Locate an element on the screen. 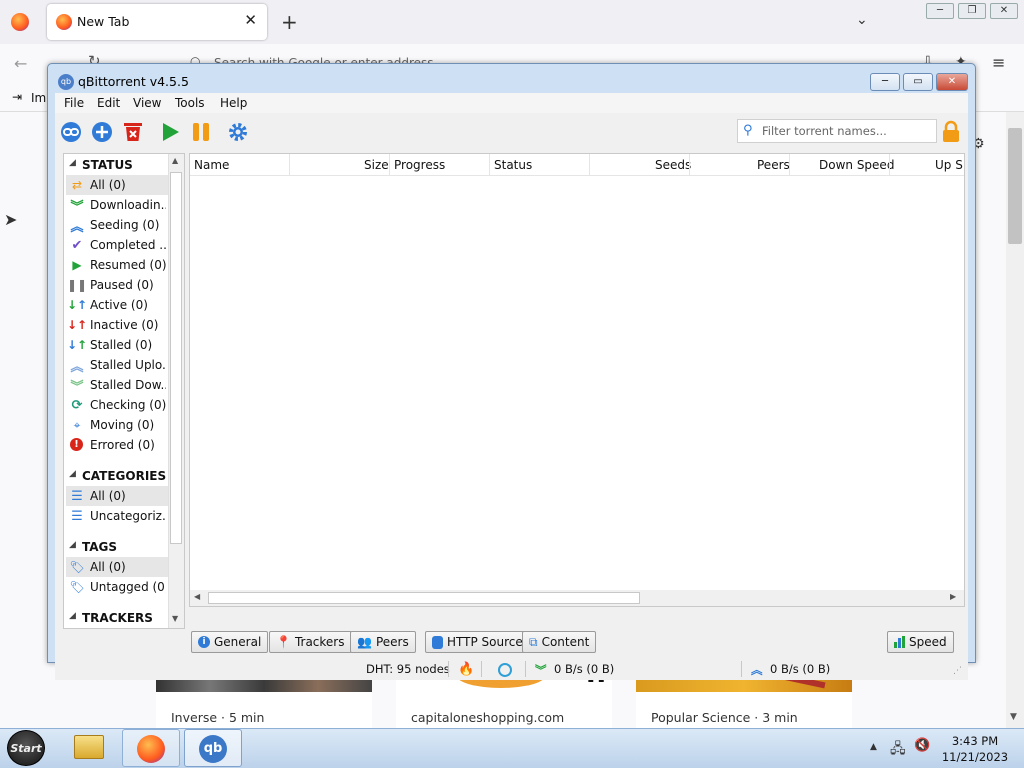  show-hidden-icons-arrow: ▲ is located at coordinates (873, 747).